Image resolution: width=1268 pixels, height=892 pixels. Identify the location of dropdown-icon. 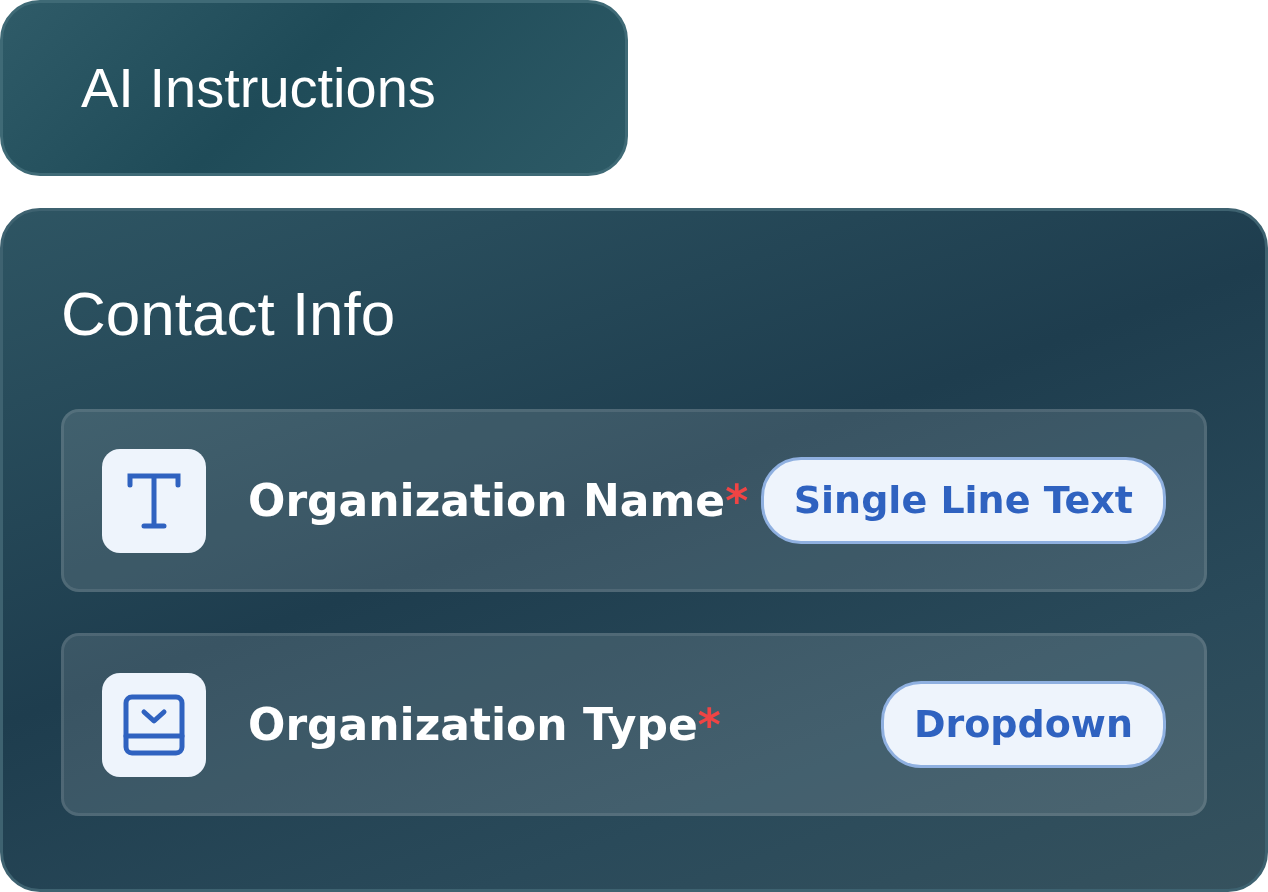
(154, 724).